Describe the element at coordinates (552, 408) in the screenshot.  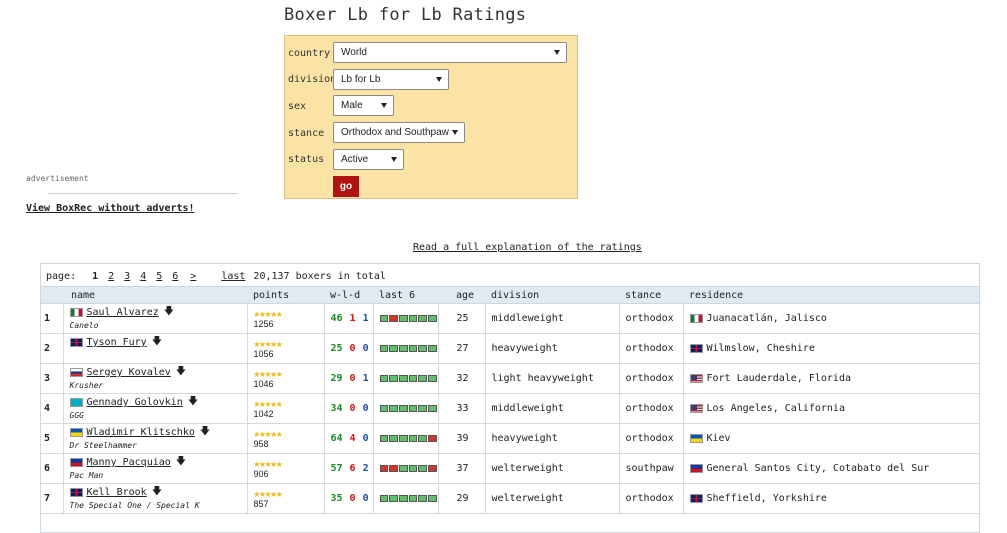
I see `division-cell: middleweight` at that location.